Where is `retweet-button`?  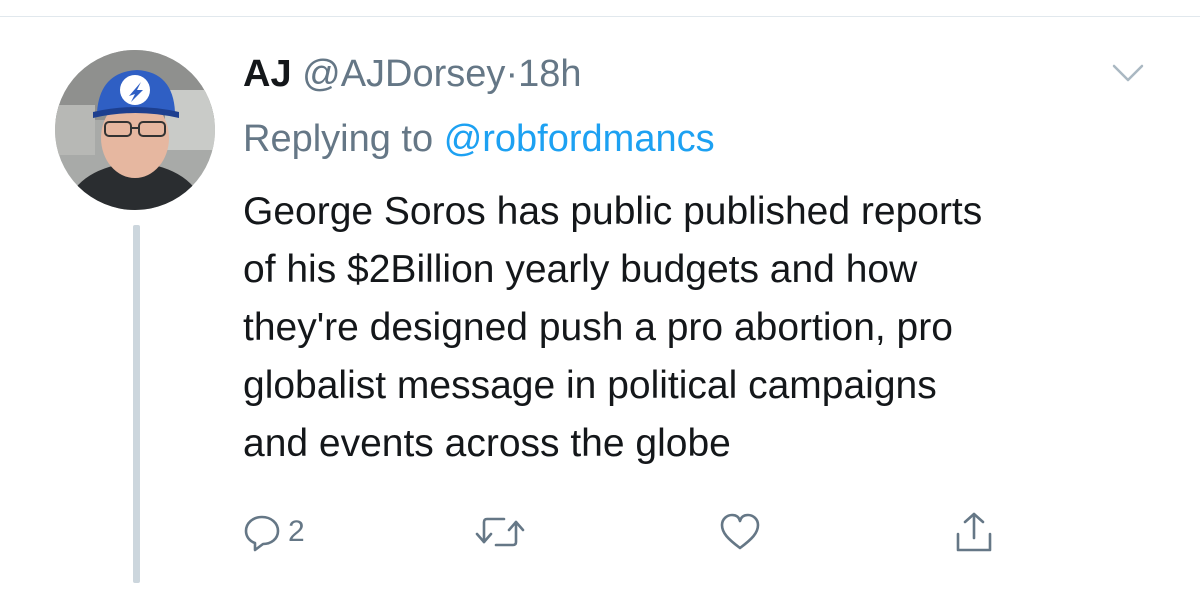 retweet-button is located at coordinates (500, 532).